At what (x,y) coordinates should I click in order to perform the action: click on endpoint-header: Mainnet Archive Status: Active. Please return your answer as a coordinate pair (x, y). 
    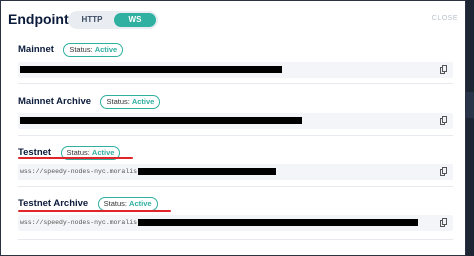
    Looking at the image, I should click on (89, 101).